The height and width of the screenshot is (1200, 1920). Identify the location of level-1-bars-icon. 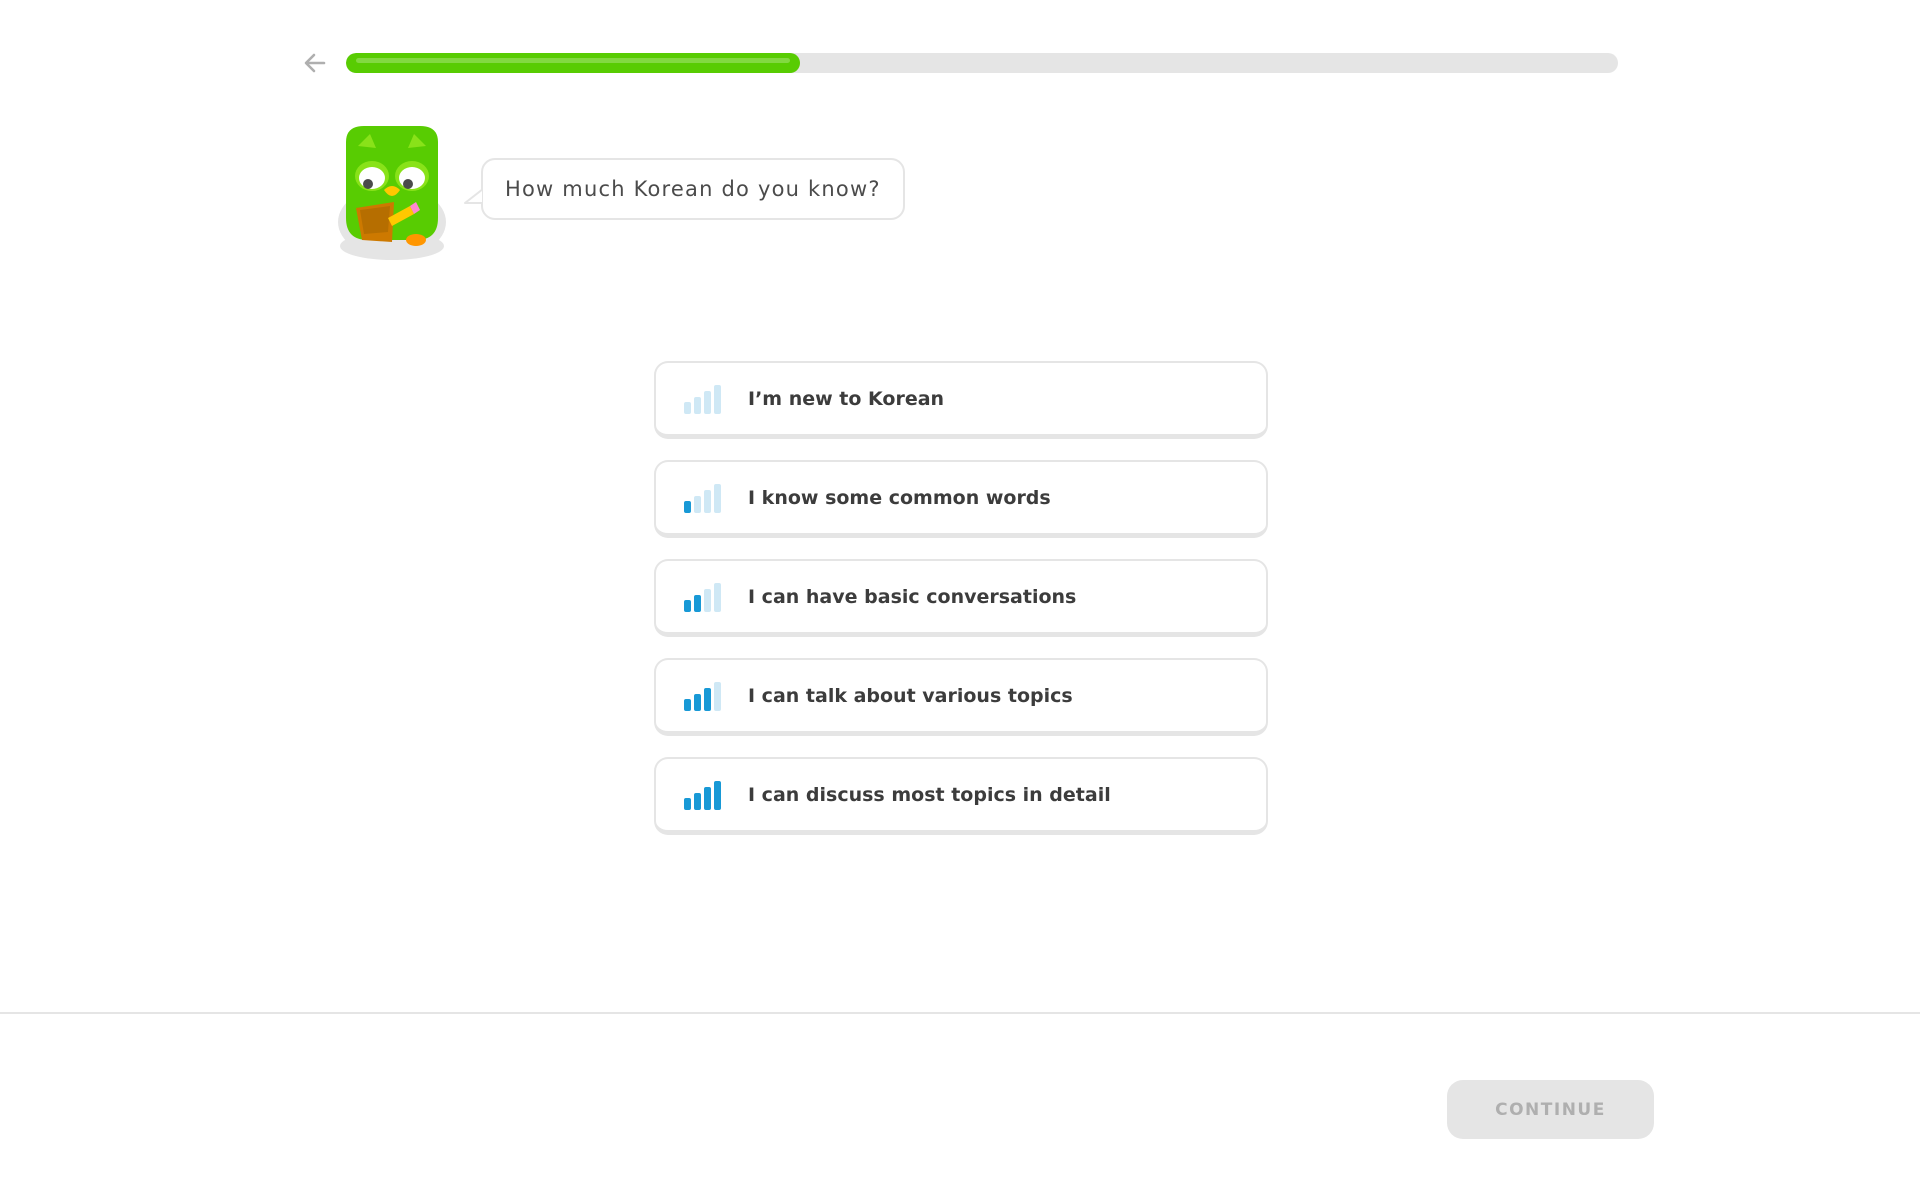
(702, 498).